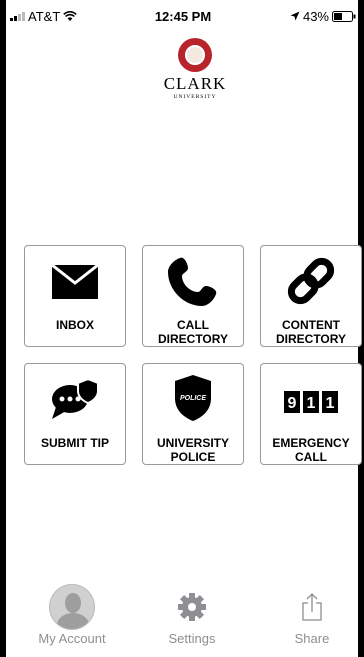 This screenshot has width=364, height=657. Describe the element at coordinates (75, 398) in the screenshot. I see `chat-shield-icon` at that location.